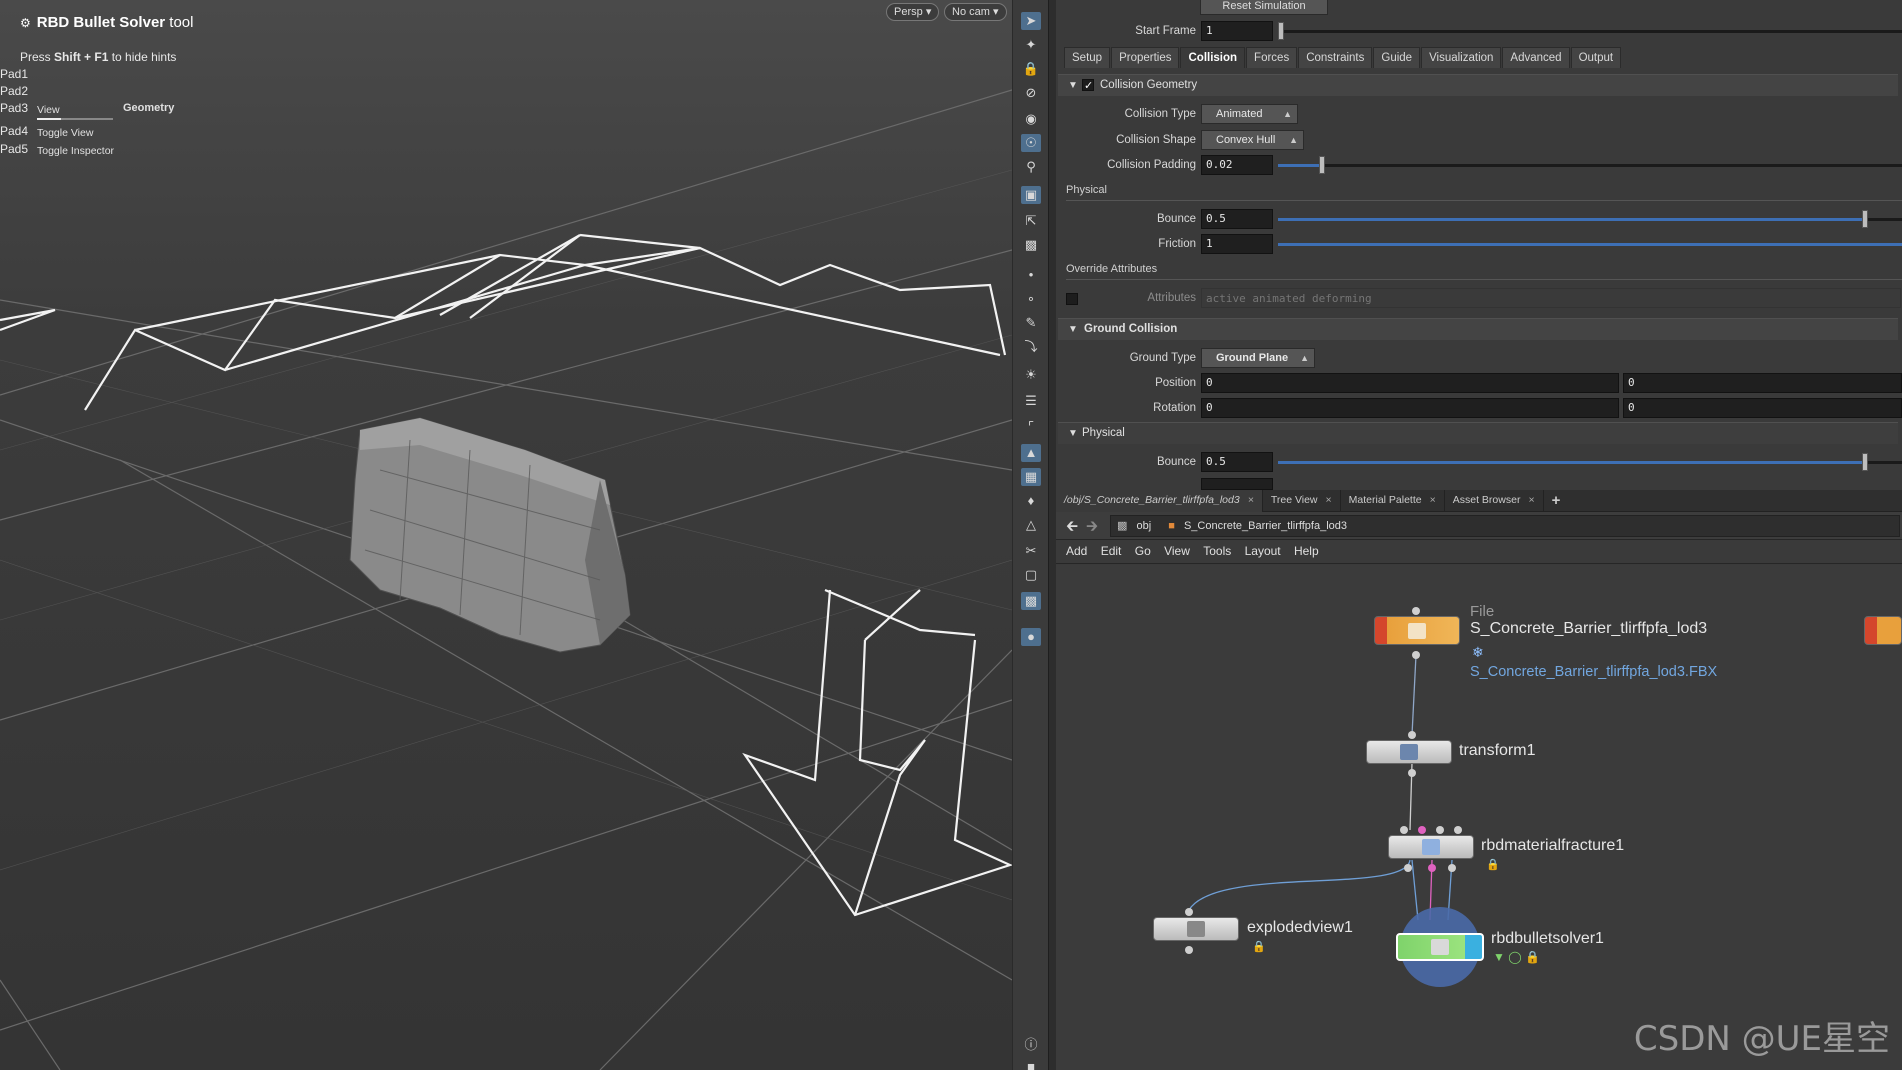 The height and width of the screenshot is (1070, 1902). I want to click on explodedview-output-dot, so click(1189, 950).